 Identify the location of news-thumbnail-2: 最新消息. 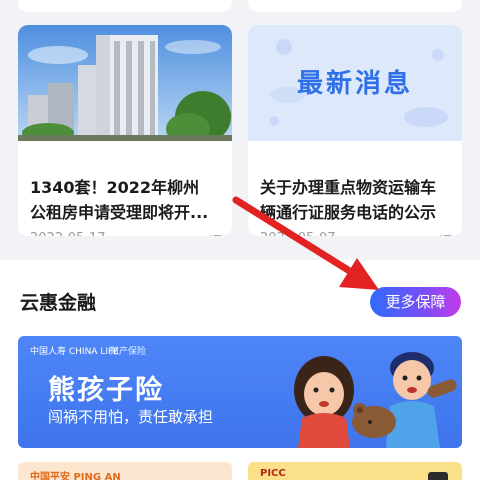
(355, 83).